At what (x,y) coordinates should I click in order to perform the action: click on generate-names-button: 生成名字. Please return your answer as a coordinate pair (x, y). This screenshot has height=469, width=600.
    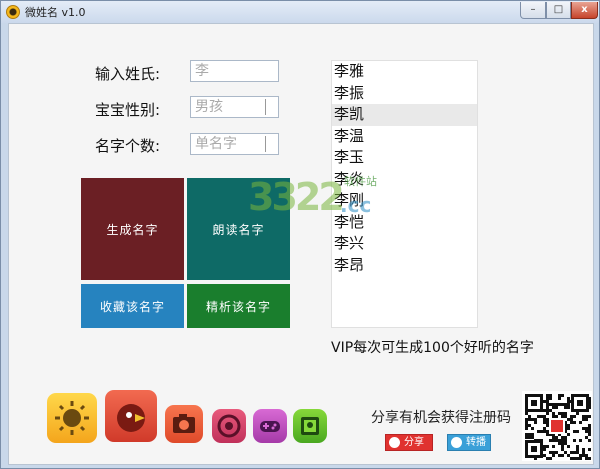
    Looking at the image, I should click on (132, 229).